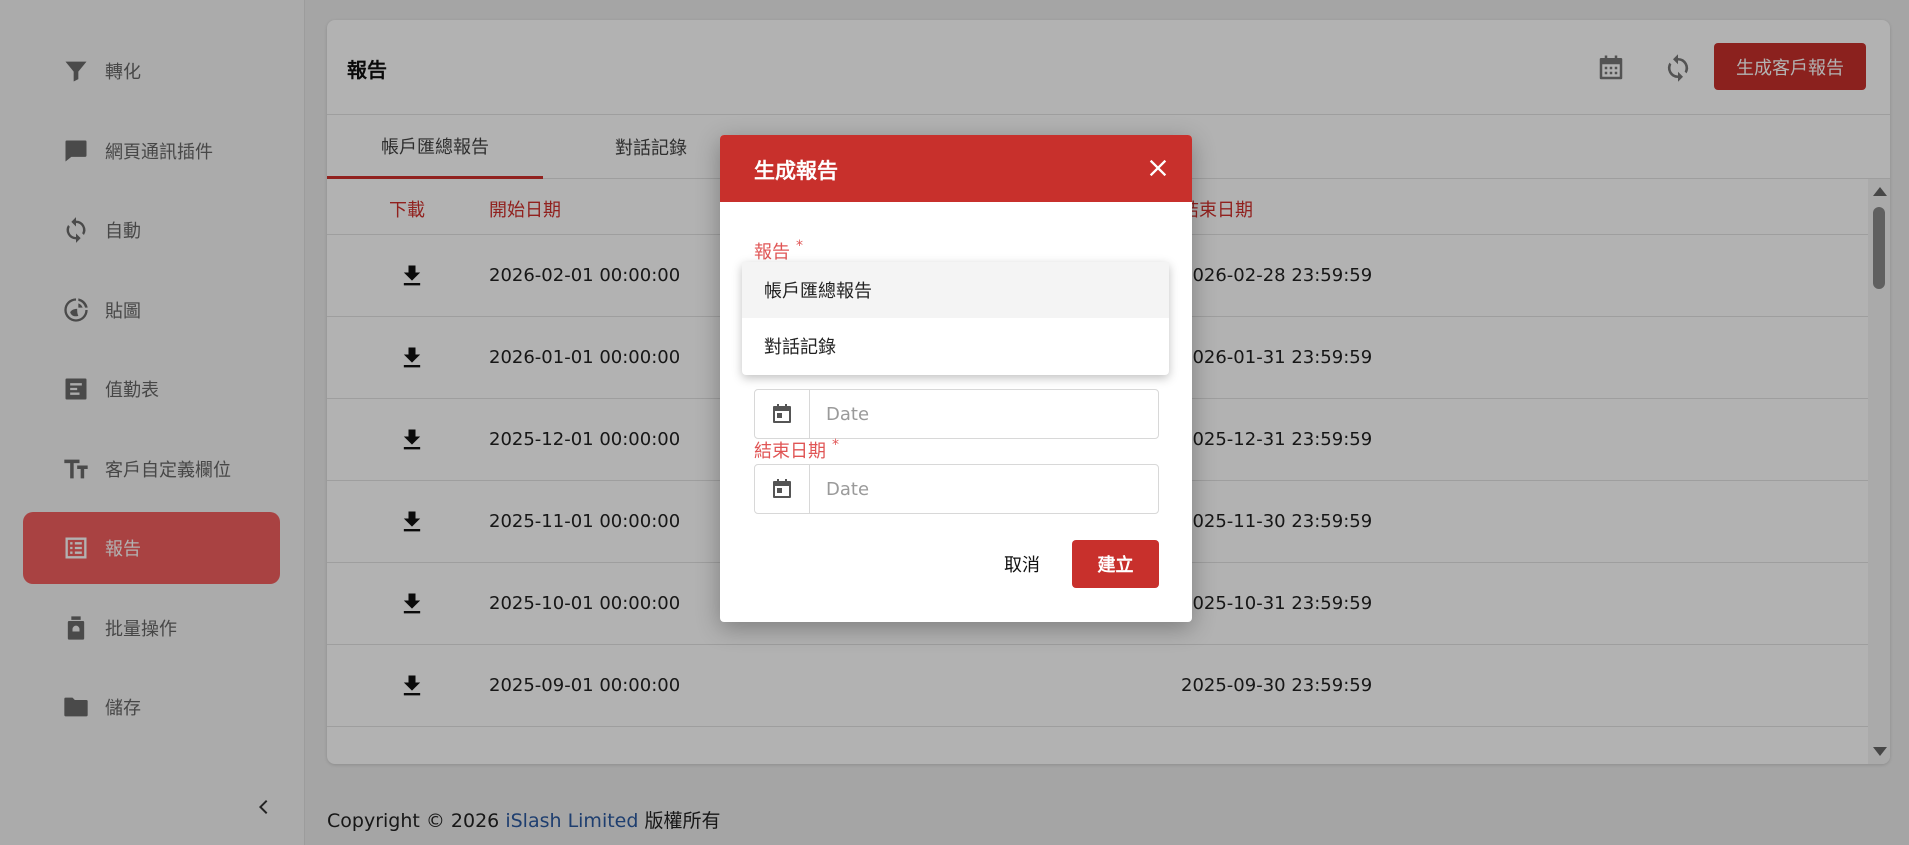  What do you see at coordinates (1115, 564) in the screenshot?
I see `create-button: 建立` at bounding box center [1115, 564].